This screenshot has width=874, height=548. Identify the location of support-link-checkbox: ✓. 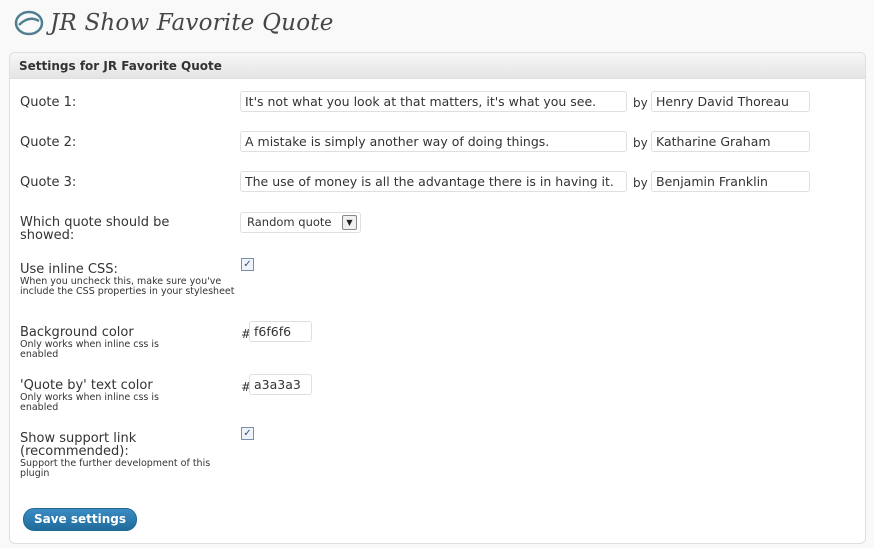
(247, 433).